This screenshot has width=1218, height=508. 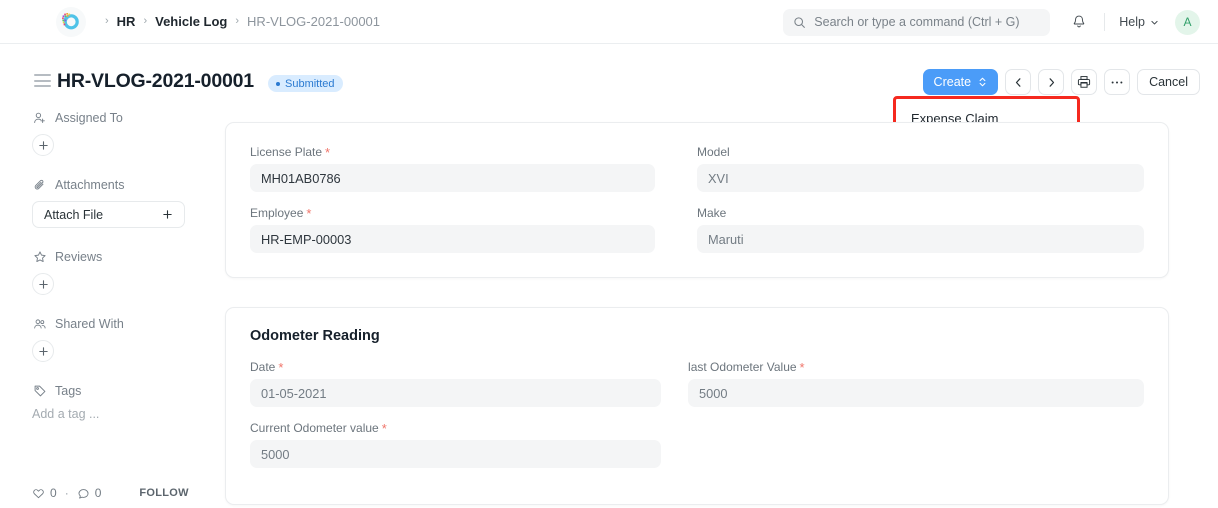 I want to click on next-document-button, so click(x=1051, y=82).